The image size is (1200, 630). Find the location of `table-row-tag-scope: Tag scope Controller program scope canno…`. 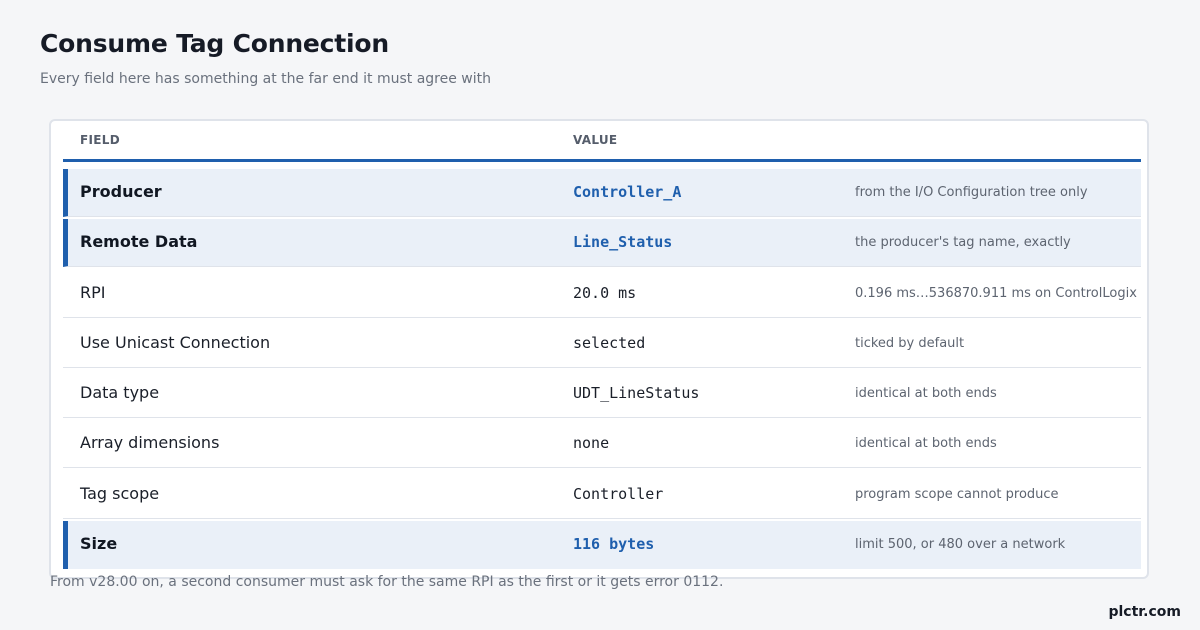

table-row-tag-scope: Tag scope Controller program scope canno… is located at coordinates (602, 495).